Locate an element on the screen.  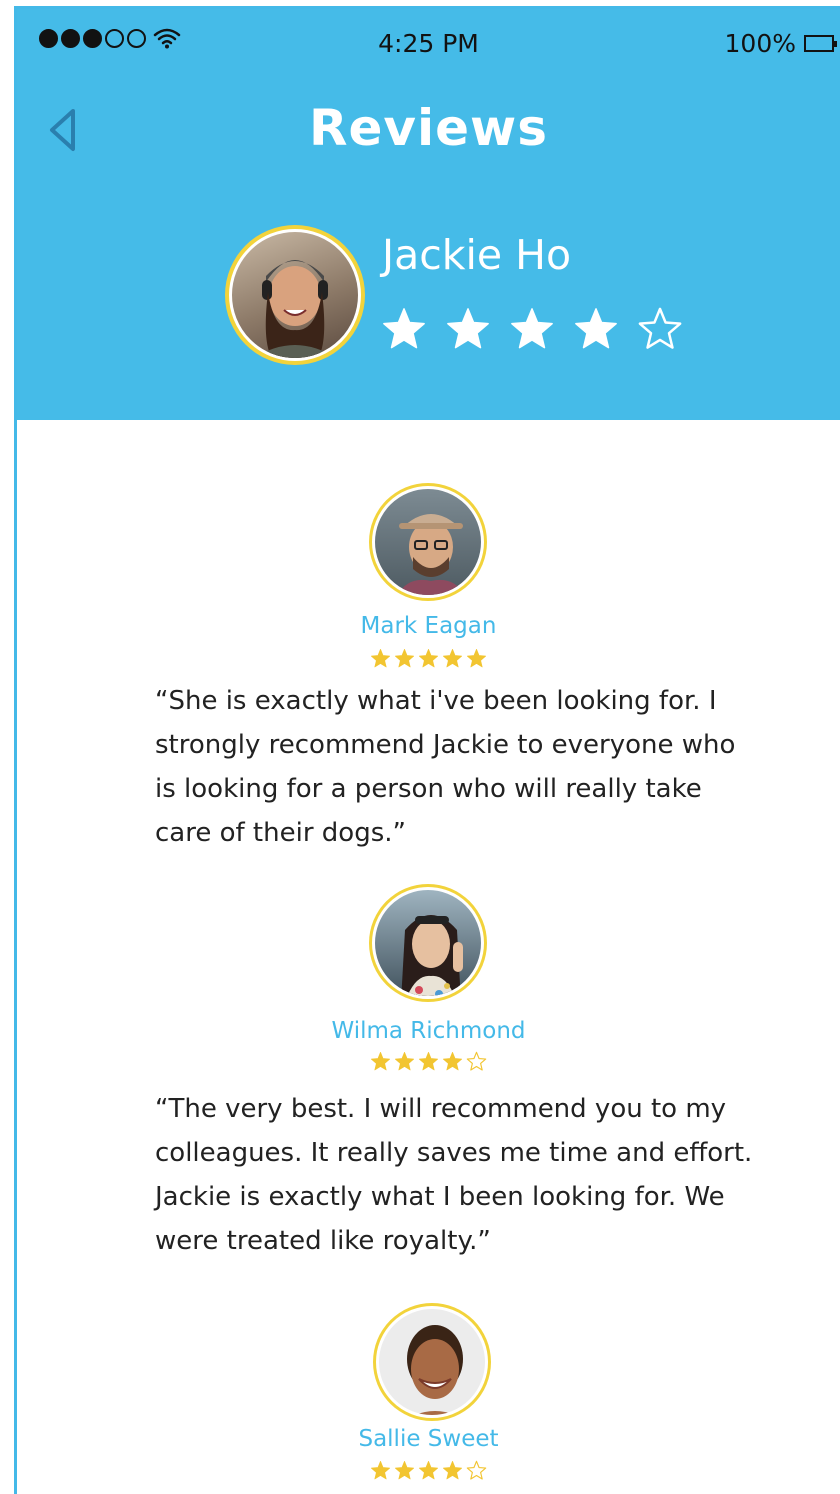
profile-name: Jackie Ho is located at coordinates (477, 255).